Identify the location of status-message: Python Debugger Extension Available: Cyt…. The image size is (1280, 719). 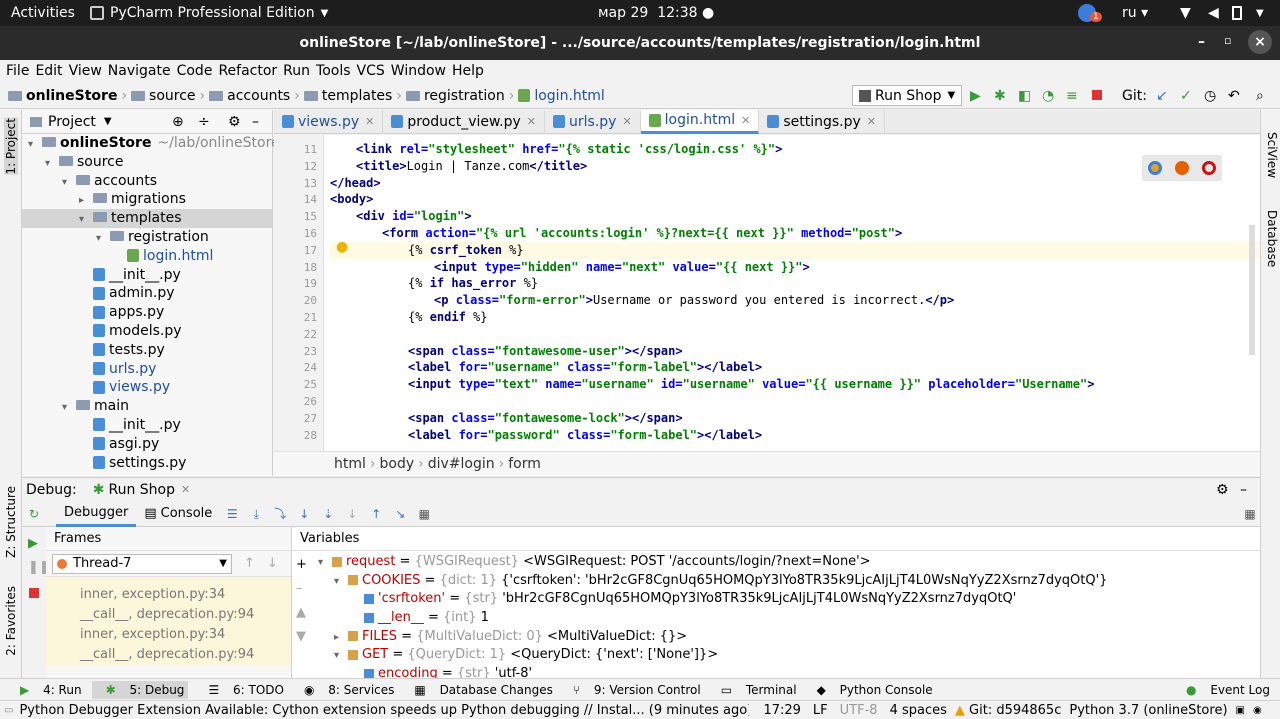
(384, 710).